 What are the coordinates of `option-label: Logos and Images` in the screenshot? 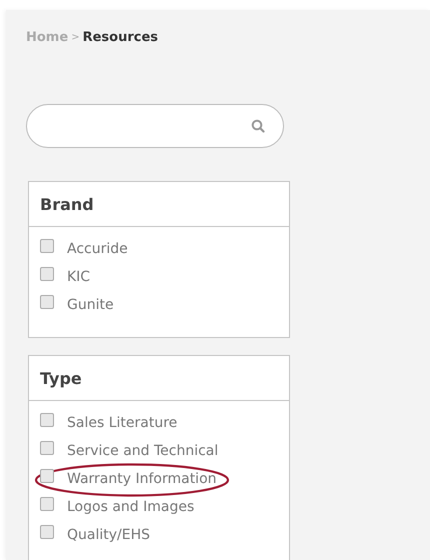 It's located at (130, 507).